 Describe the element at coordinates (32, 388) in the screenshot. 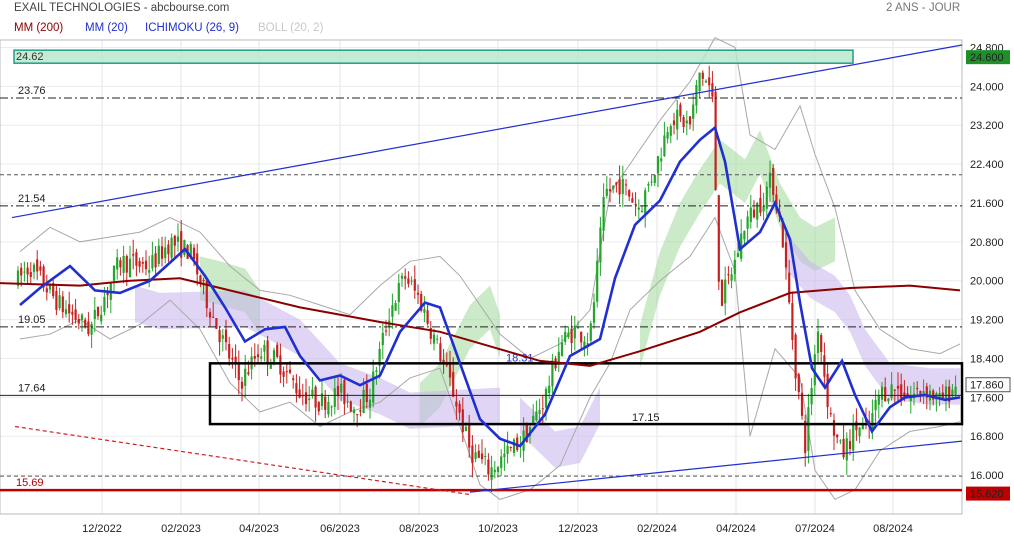

I see `level-label: 17.64` at that location.